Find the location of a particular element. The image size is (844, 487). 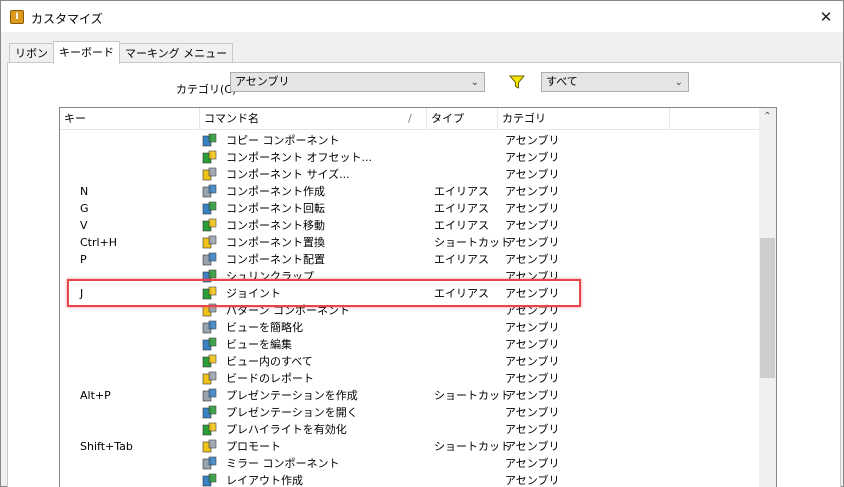

table-row: プレハイライトを有効化 アセンブリ is located at coordinates (410, 429).